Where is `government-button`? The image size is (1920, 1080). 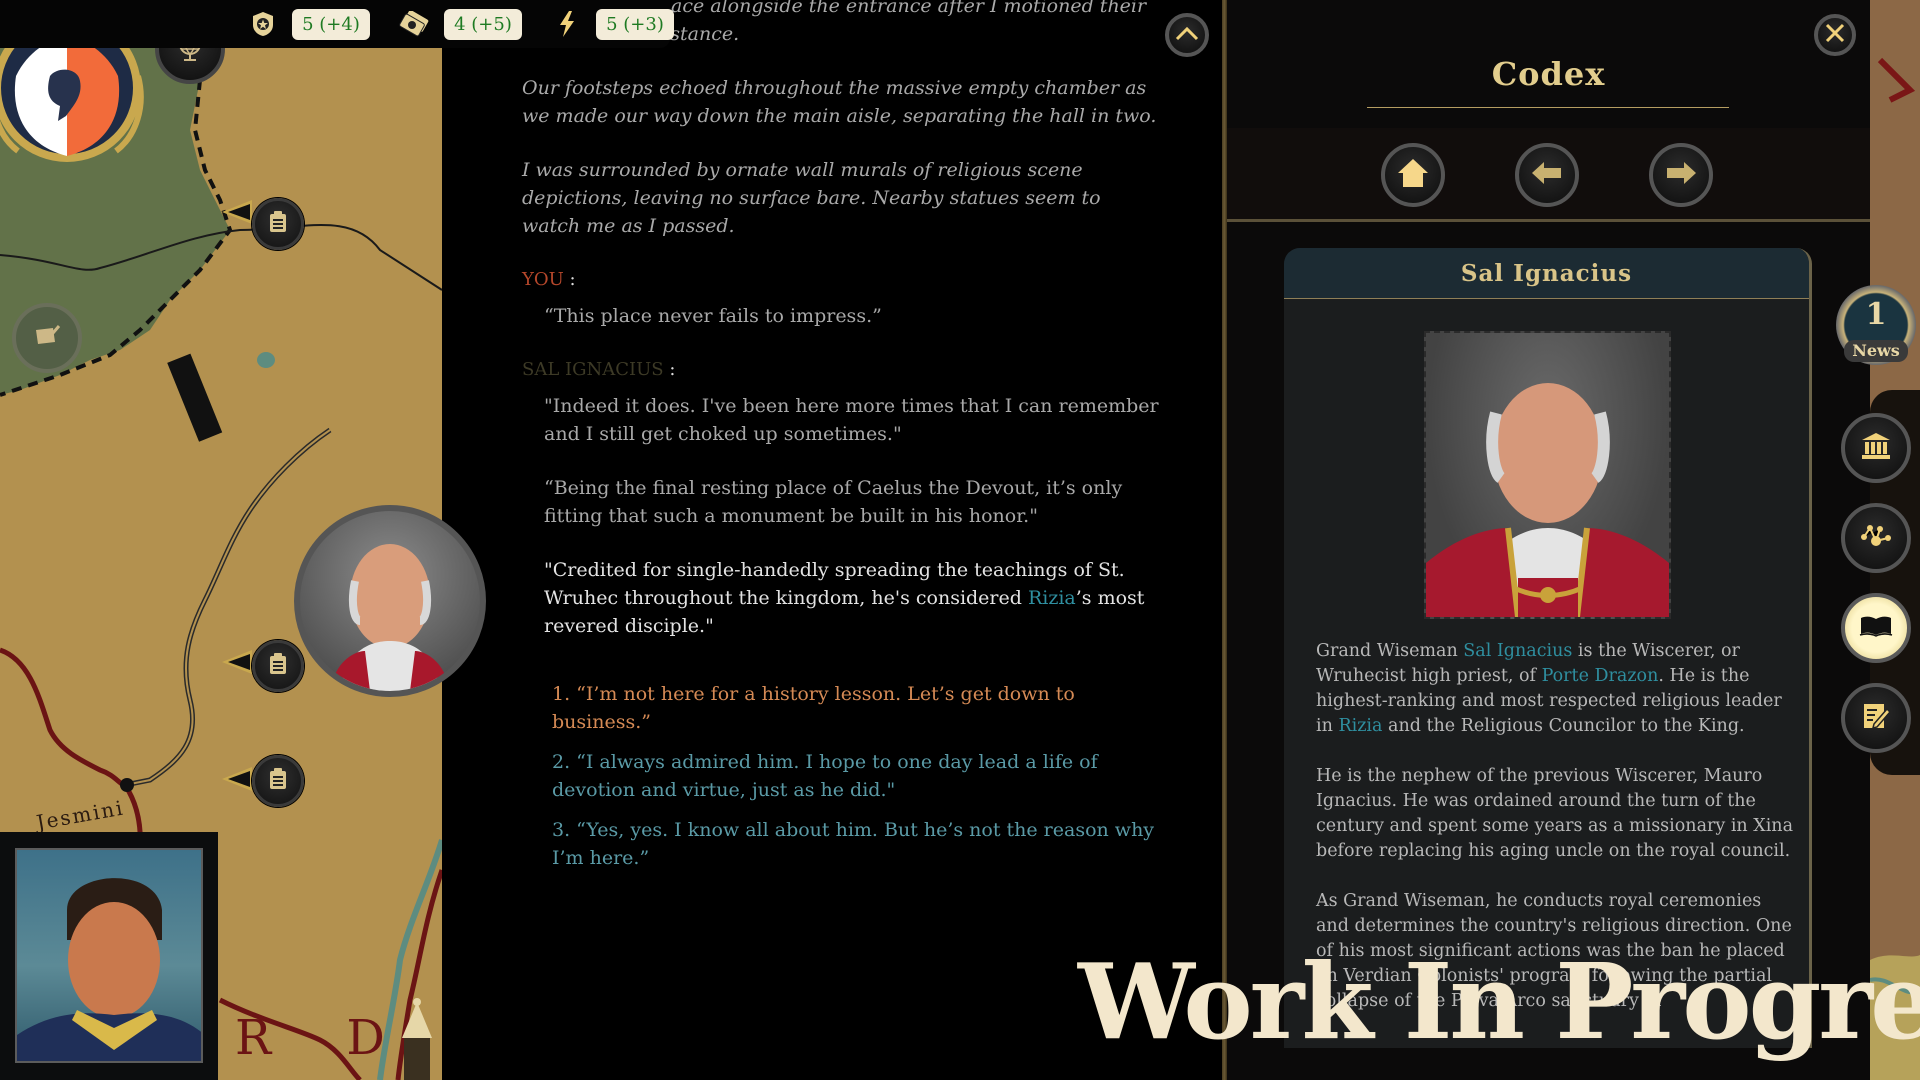 government-button is located at coordinates (1876, 448).